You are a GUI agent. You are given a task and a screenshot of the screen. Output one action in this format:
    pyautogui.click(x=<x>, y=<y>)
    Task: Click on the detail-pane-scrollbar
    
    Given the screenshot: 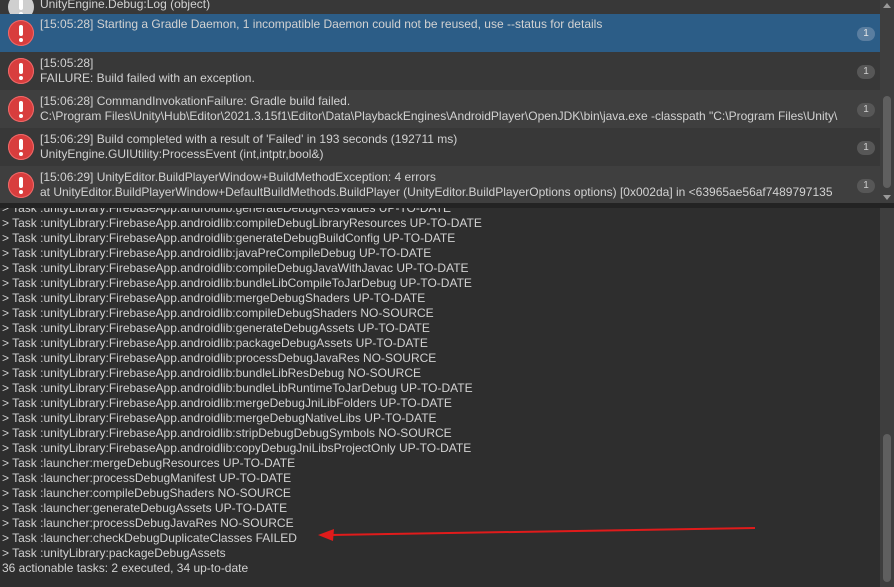 What is the action you would take?
    pyautogui.click(x=887, y=397)
    